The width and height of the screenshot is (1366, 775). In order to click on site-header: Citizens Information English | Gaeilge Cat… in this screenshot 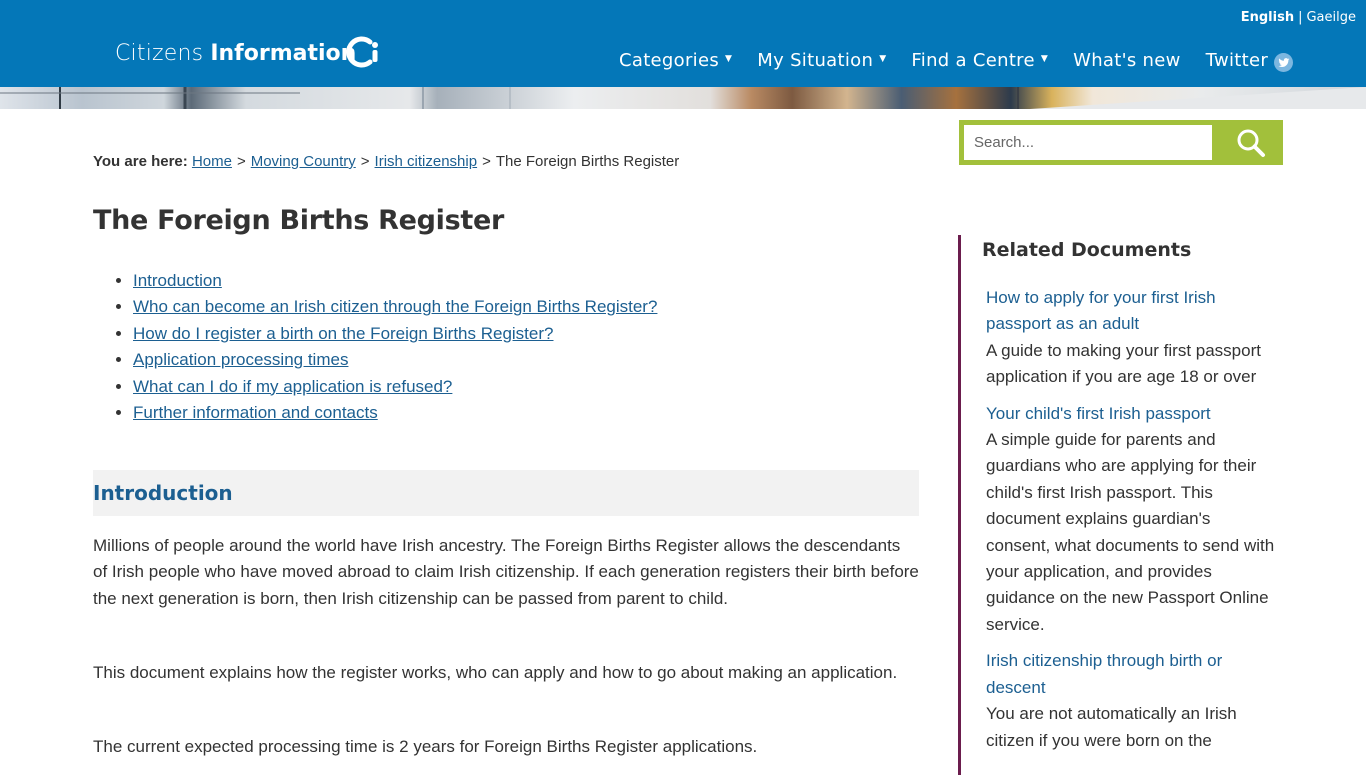, I will do `click(683, 43)`.